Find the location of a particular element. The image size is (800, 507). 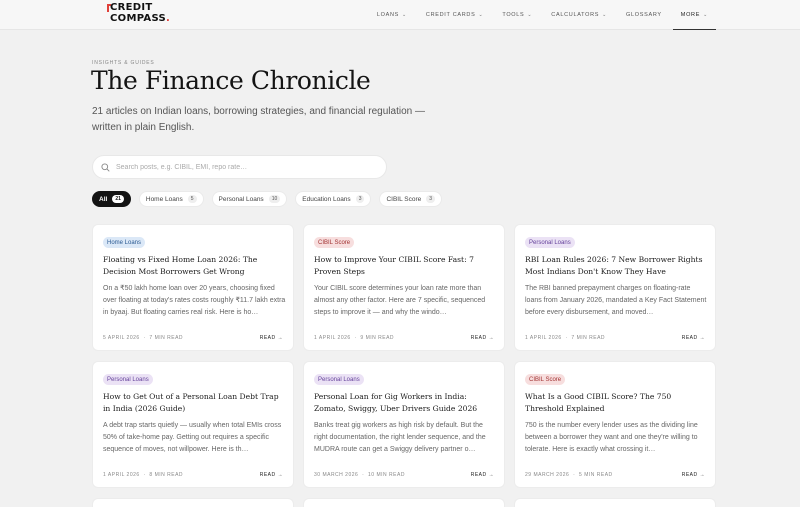

filter-chip-label: Home Loans is located at coordinates (164, 199).